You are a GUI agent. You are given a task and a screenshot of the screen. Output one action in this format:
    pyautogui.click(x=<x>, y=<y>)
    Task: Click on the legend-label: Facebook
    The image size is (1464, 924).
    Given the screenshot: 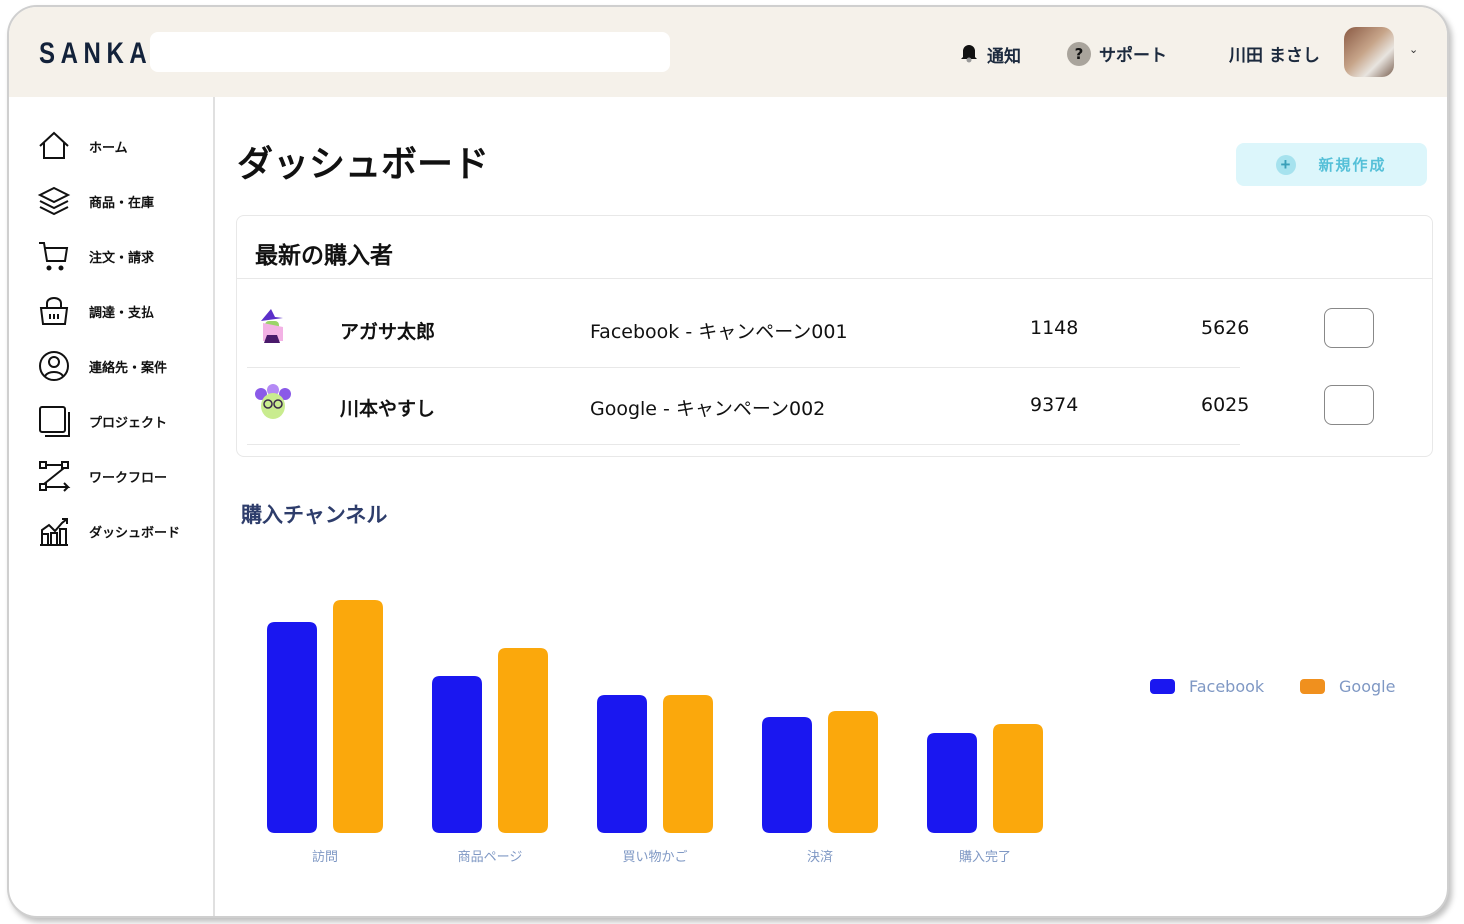 What is the action you would take?
    pyautogui.click(x=1227, y=686)
    